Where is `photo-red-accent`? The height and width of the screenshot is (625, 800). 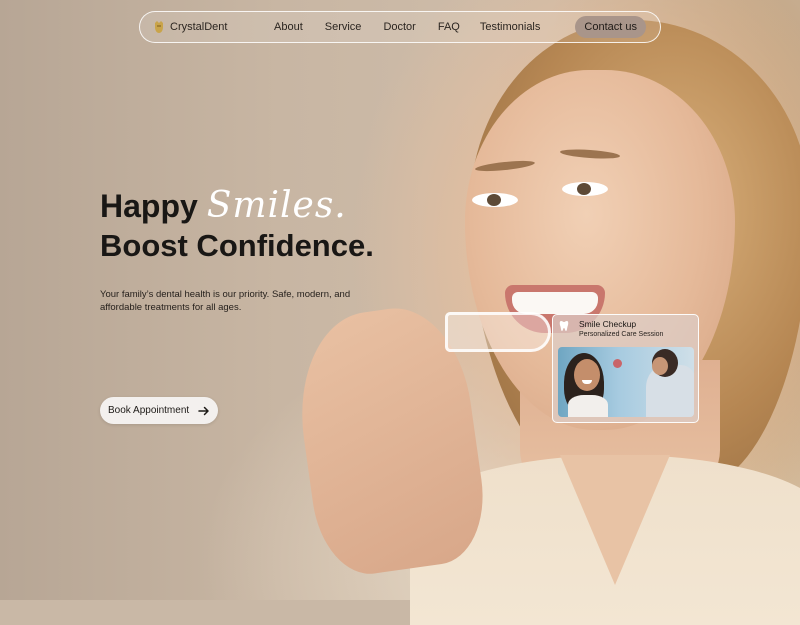
photo-red-accent is located at coordinates (617, 363).